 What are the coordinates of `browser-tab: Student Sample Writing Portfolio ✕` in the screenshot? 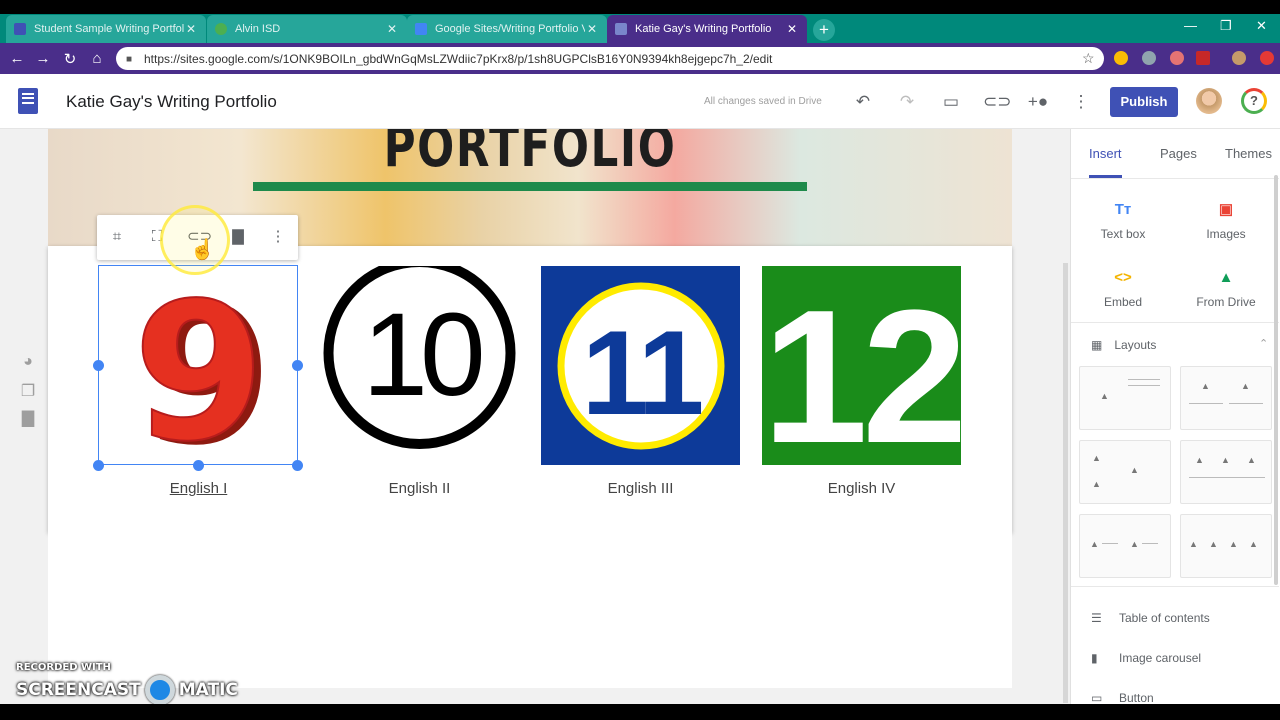 It's located at (106, 29).